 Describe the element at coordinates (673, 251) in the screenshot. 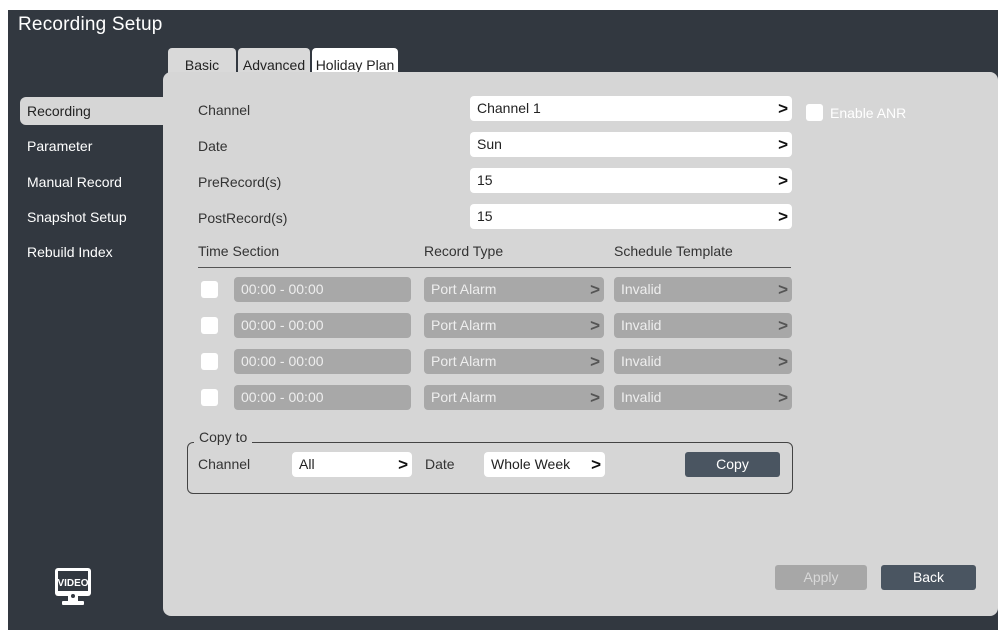

I see `schedule-template-header: Schedule Template` at that location.